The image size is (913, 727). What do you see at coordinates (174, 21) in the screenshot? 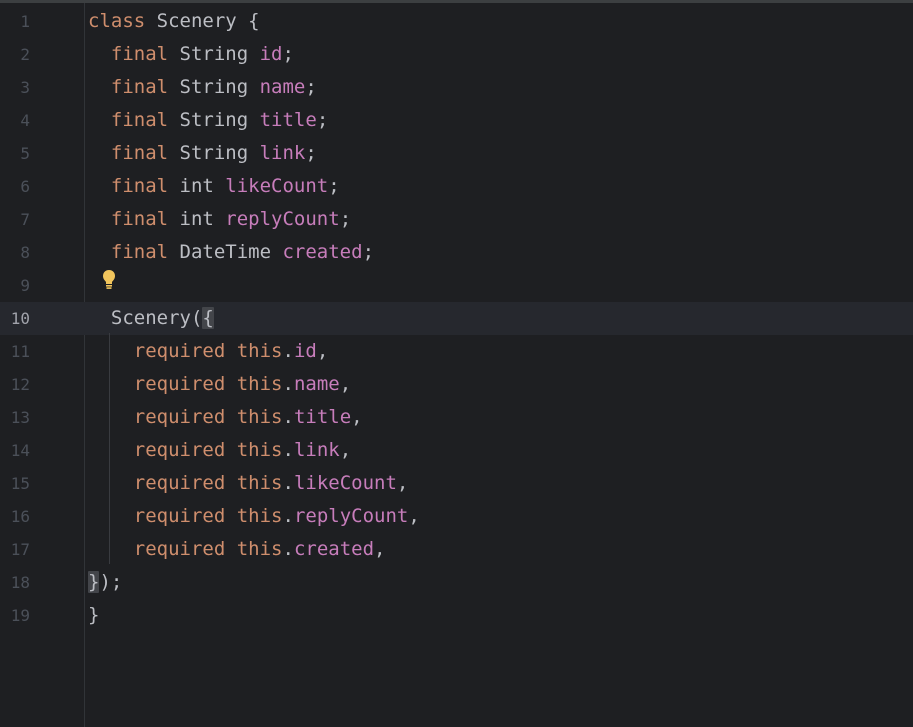
I see `code-text: class Scenery {` at bounding box center [174, 21].